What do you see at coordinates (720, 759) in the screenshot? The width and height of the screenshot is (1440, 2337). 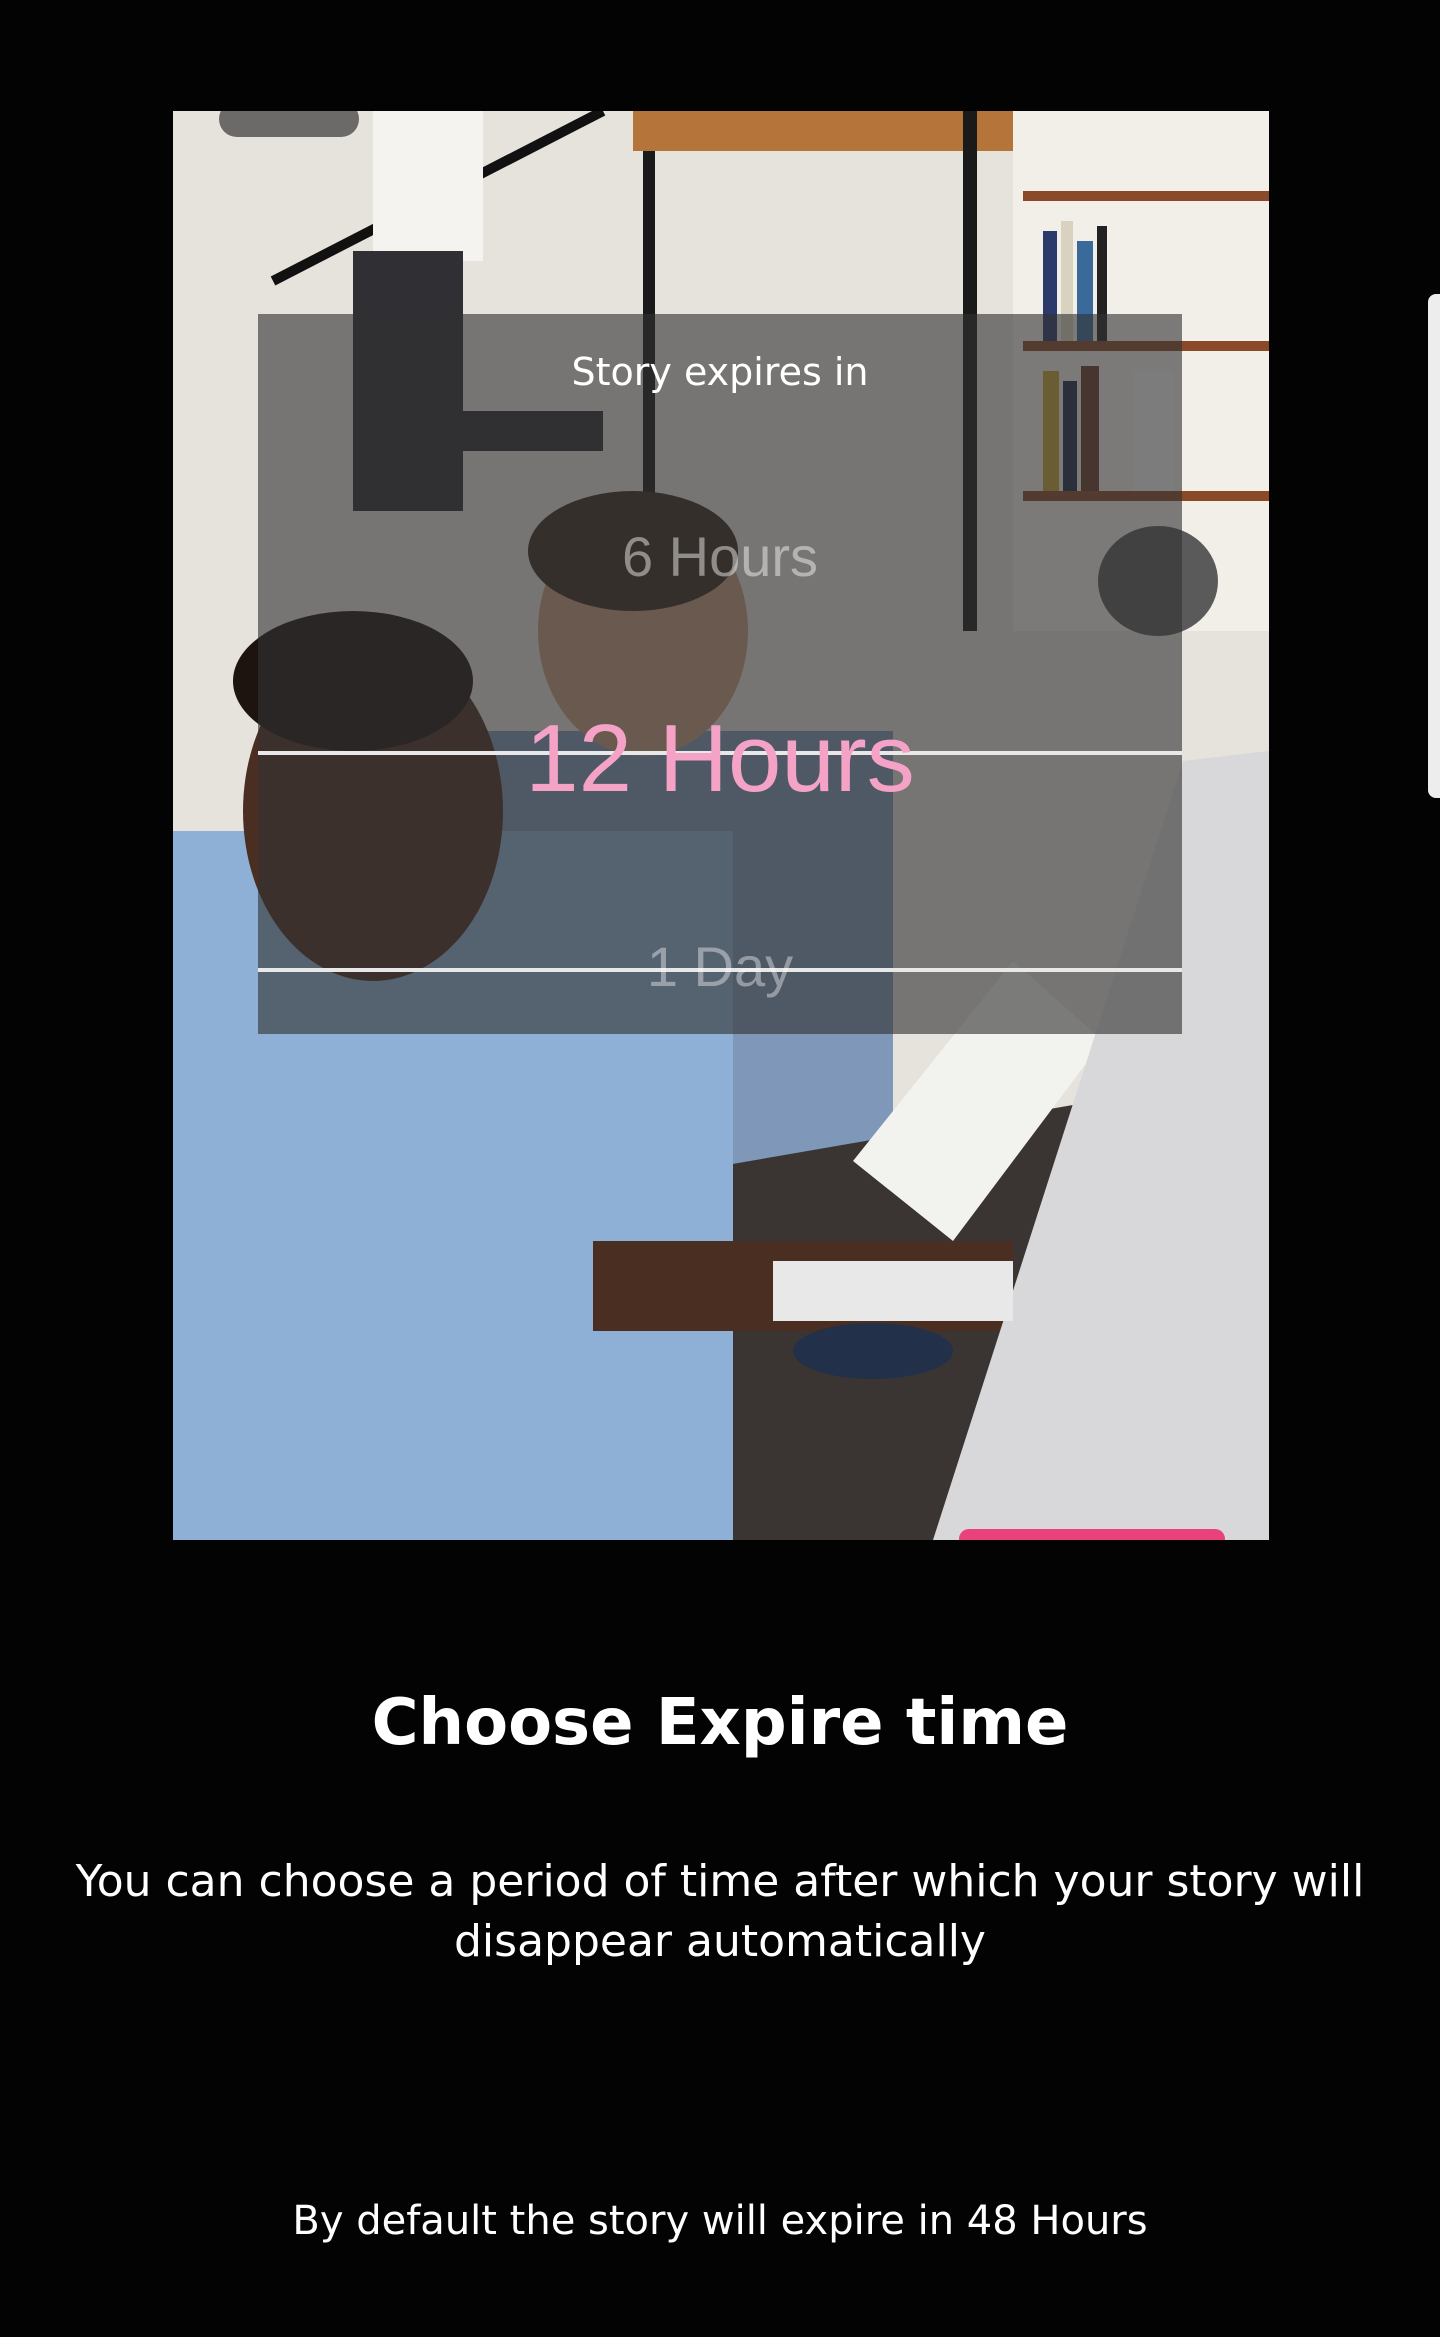 I see `picker-option-12-hours-selected: 12 Hours` at bounding box center [720, 759].